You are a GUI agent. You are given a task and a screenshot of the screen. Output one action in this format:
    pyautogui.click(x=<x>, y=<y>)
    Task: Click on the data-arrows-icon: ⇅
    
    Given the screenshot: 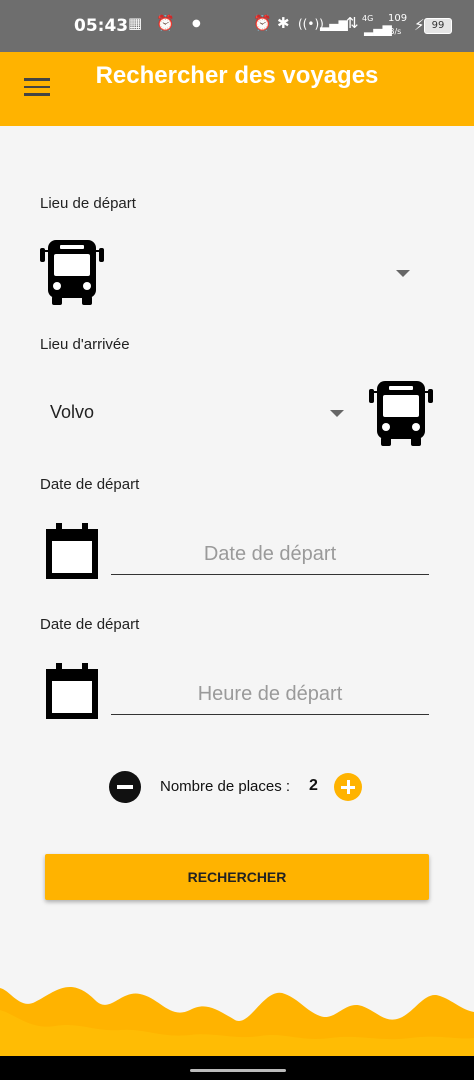 What is the action you would take?
    pyautogui.click(x=352, y=23)
    